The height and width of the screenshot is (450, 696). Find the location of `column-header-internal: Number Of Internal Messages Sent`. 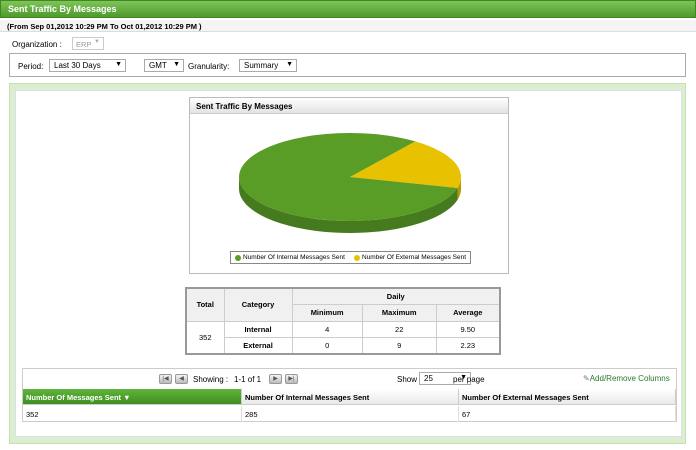

column-header-internal: Number Of Internal Messages Sent is located at coordinates (350, 397).